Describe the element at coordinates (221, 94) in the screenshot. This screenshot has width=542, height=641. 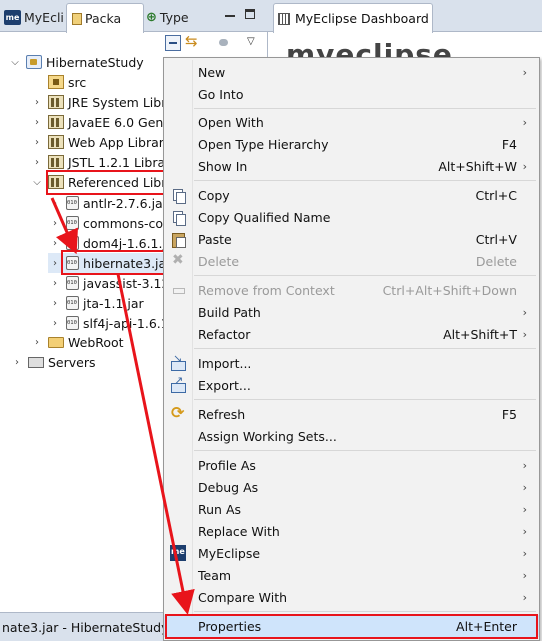
I see `menu-item-label: Go Into` at that location.